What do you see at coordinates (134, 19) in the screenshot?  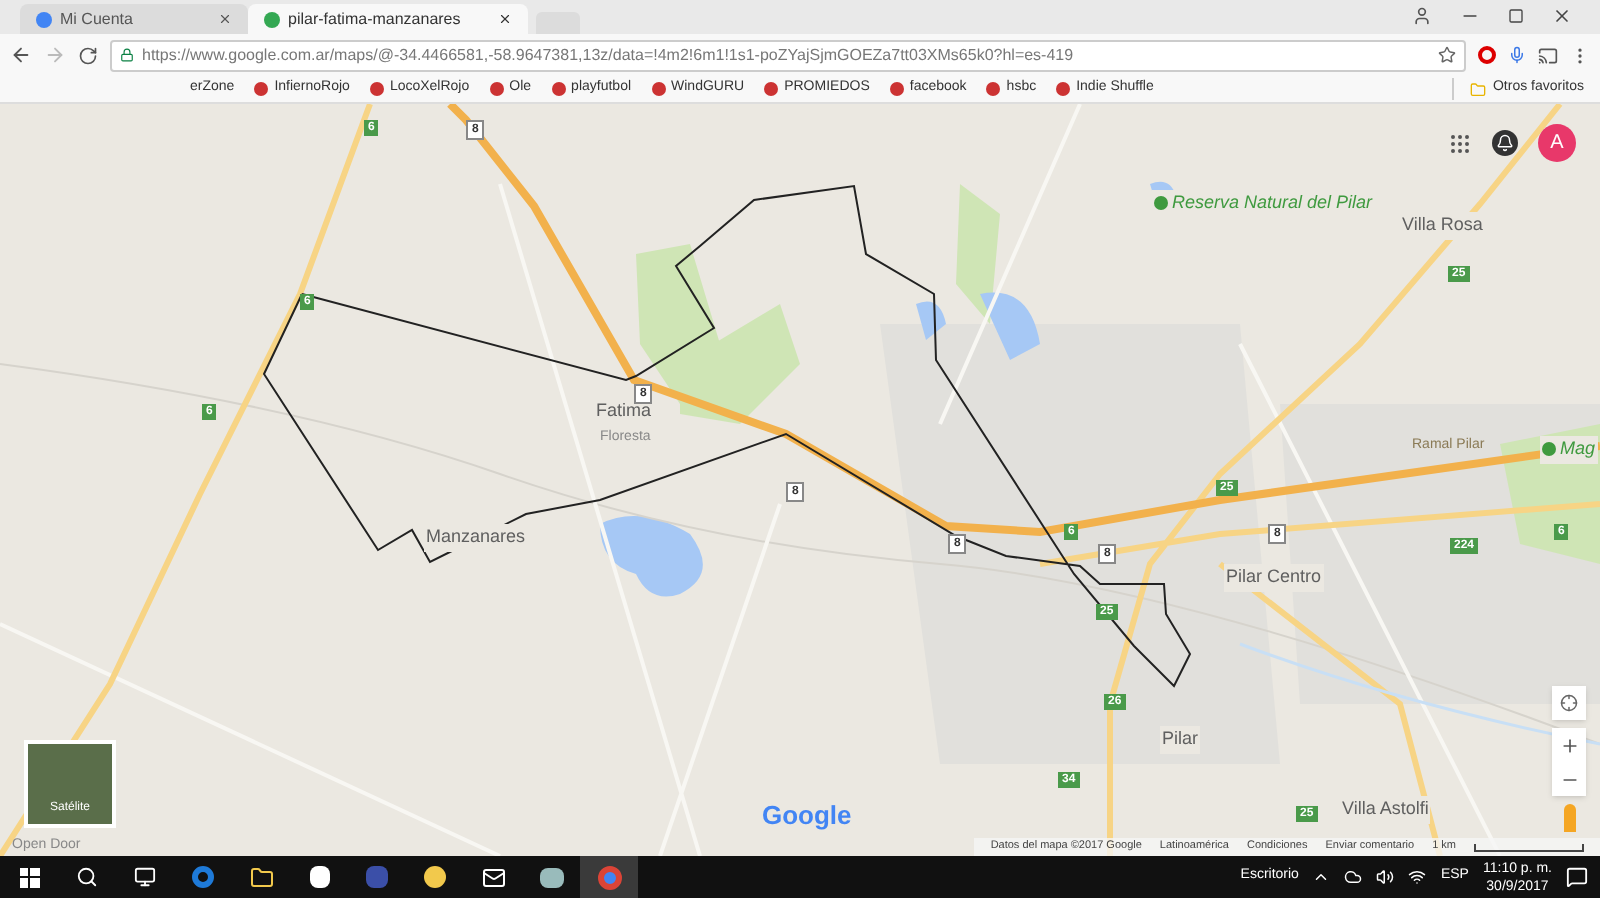 I see `browser-tab: Mi Cuenta` at bounding box center [134, 19].